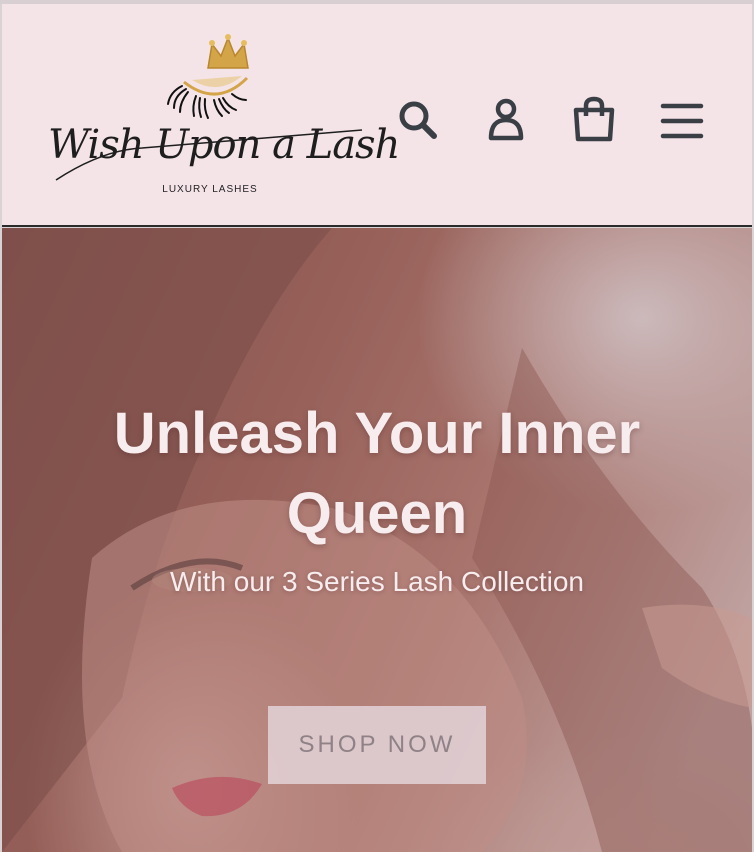 The image size is (754, 852). I want to click on brand-tagline: LUXURY LASHES, so click(210, 189).